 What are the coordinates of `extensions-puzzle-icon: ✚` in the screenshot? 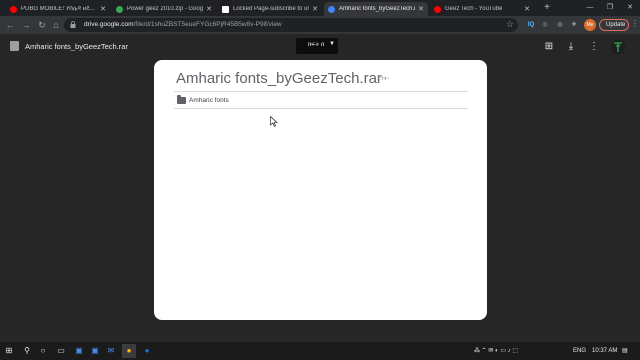 It's located at (574, 25).